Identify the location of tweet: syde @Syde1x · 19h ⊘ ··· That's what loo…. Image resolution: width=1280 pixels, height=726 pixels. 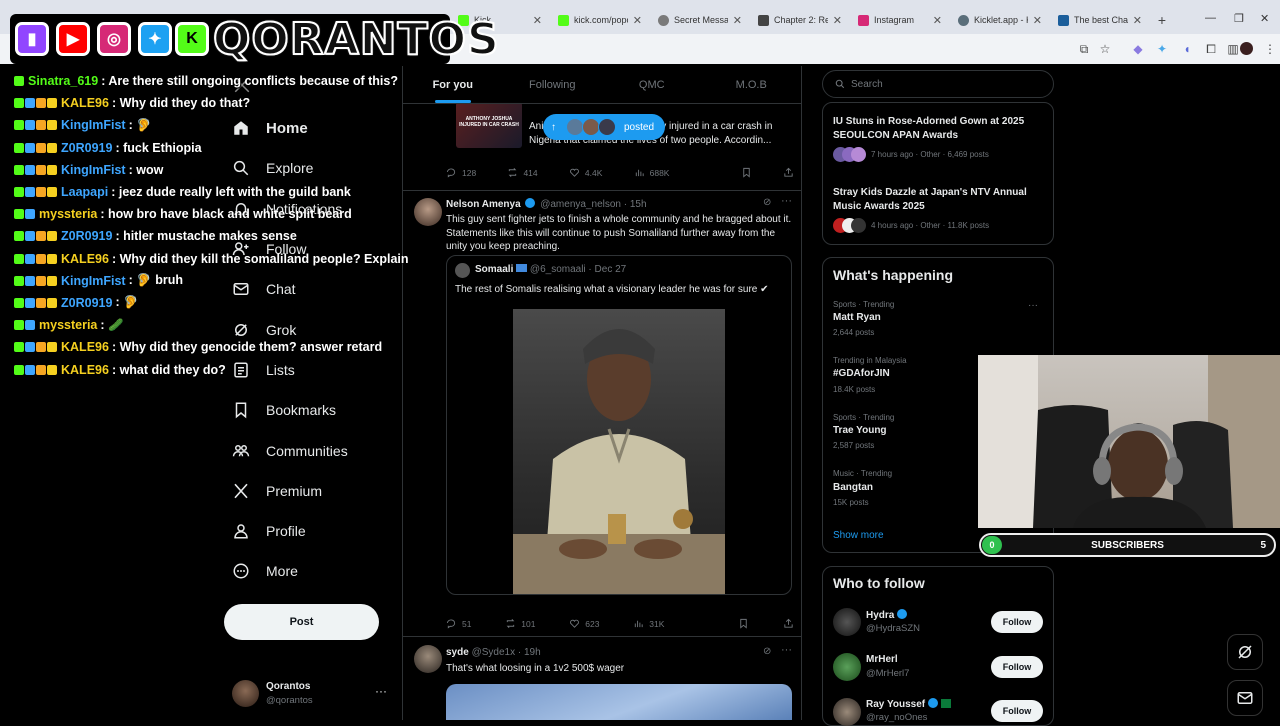
(602, 678).